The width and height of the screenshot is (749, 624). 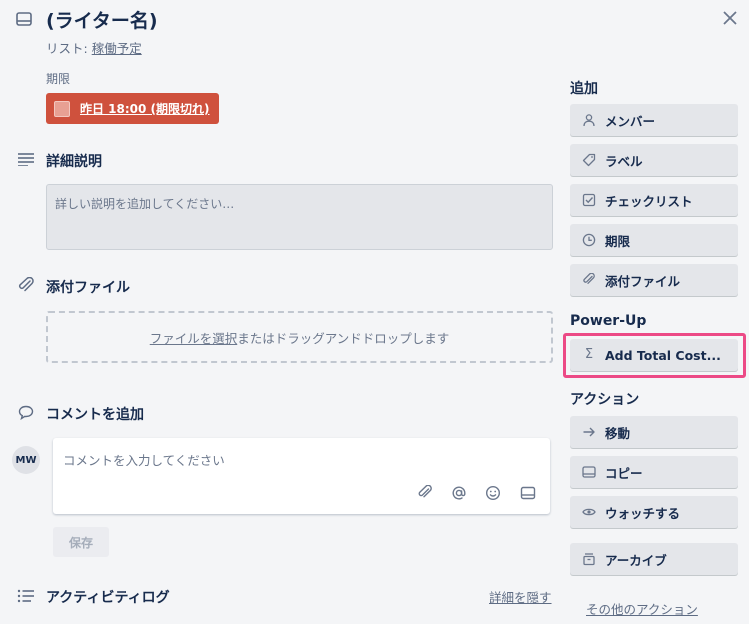 What do you see at coordinates (88, 288) in the screenshot?
I see `attachments-title: 添付ファイル` at bounding box center [88, 288].